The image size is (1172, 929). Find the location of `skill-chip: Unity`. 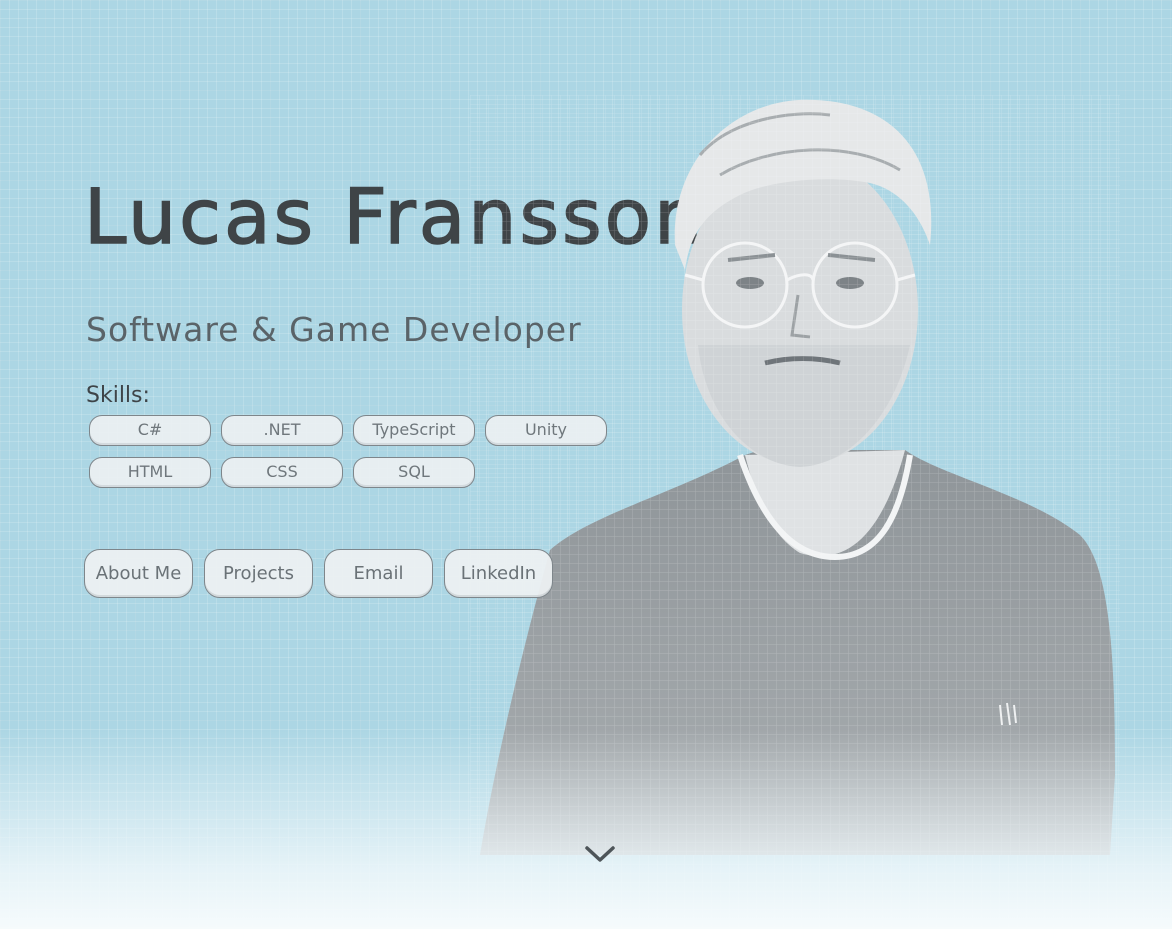

skill-chip: Unity is located at coordinates (546, 430).